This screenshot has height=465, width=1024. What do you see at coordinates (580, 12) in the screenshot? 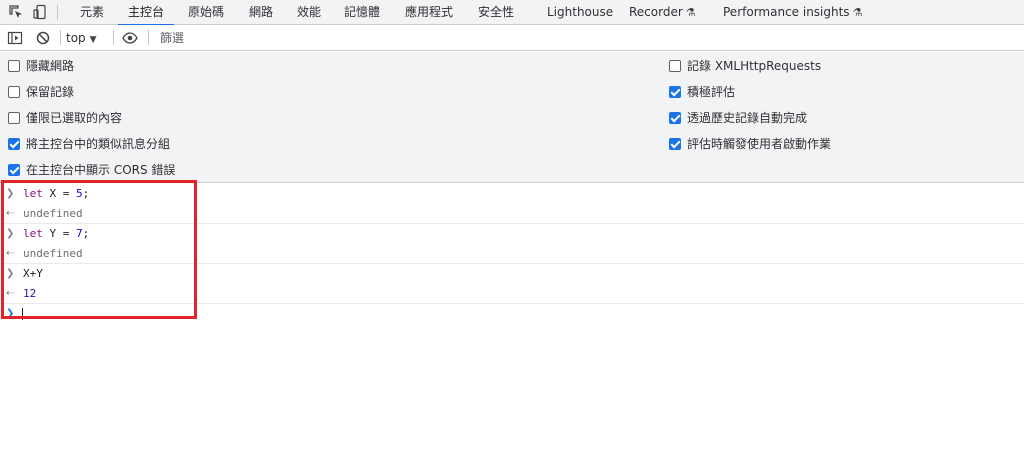
I see `tab-lighthouse: Lighthouse` at bounding box center [580, 12].